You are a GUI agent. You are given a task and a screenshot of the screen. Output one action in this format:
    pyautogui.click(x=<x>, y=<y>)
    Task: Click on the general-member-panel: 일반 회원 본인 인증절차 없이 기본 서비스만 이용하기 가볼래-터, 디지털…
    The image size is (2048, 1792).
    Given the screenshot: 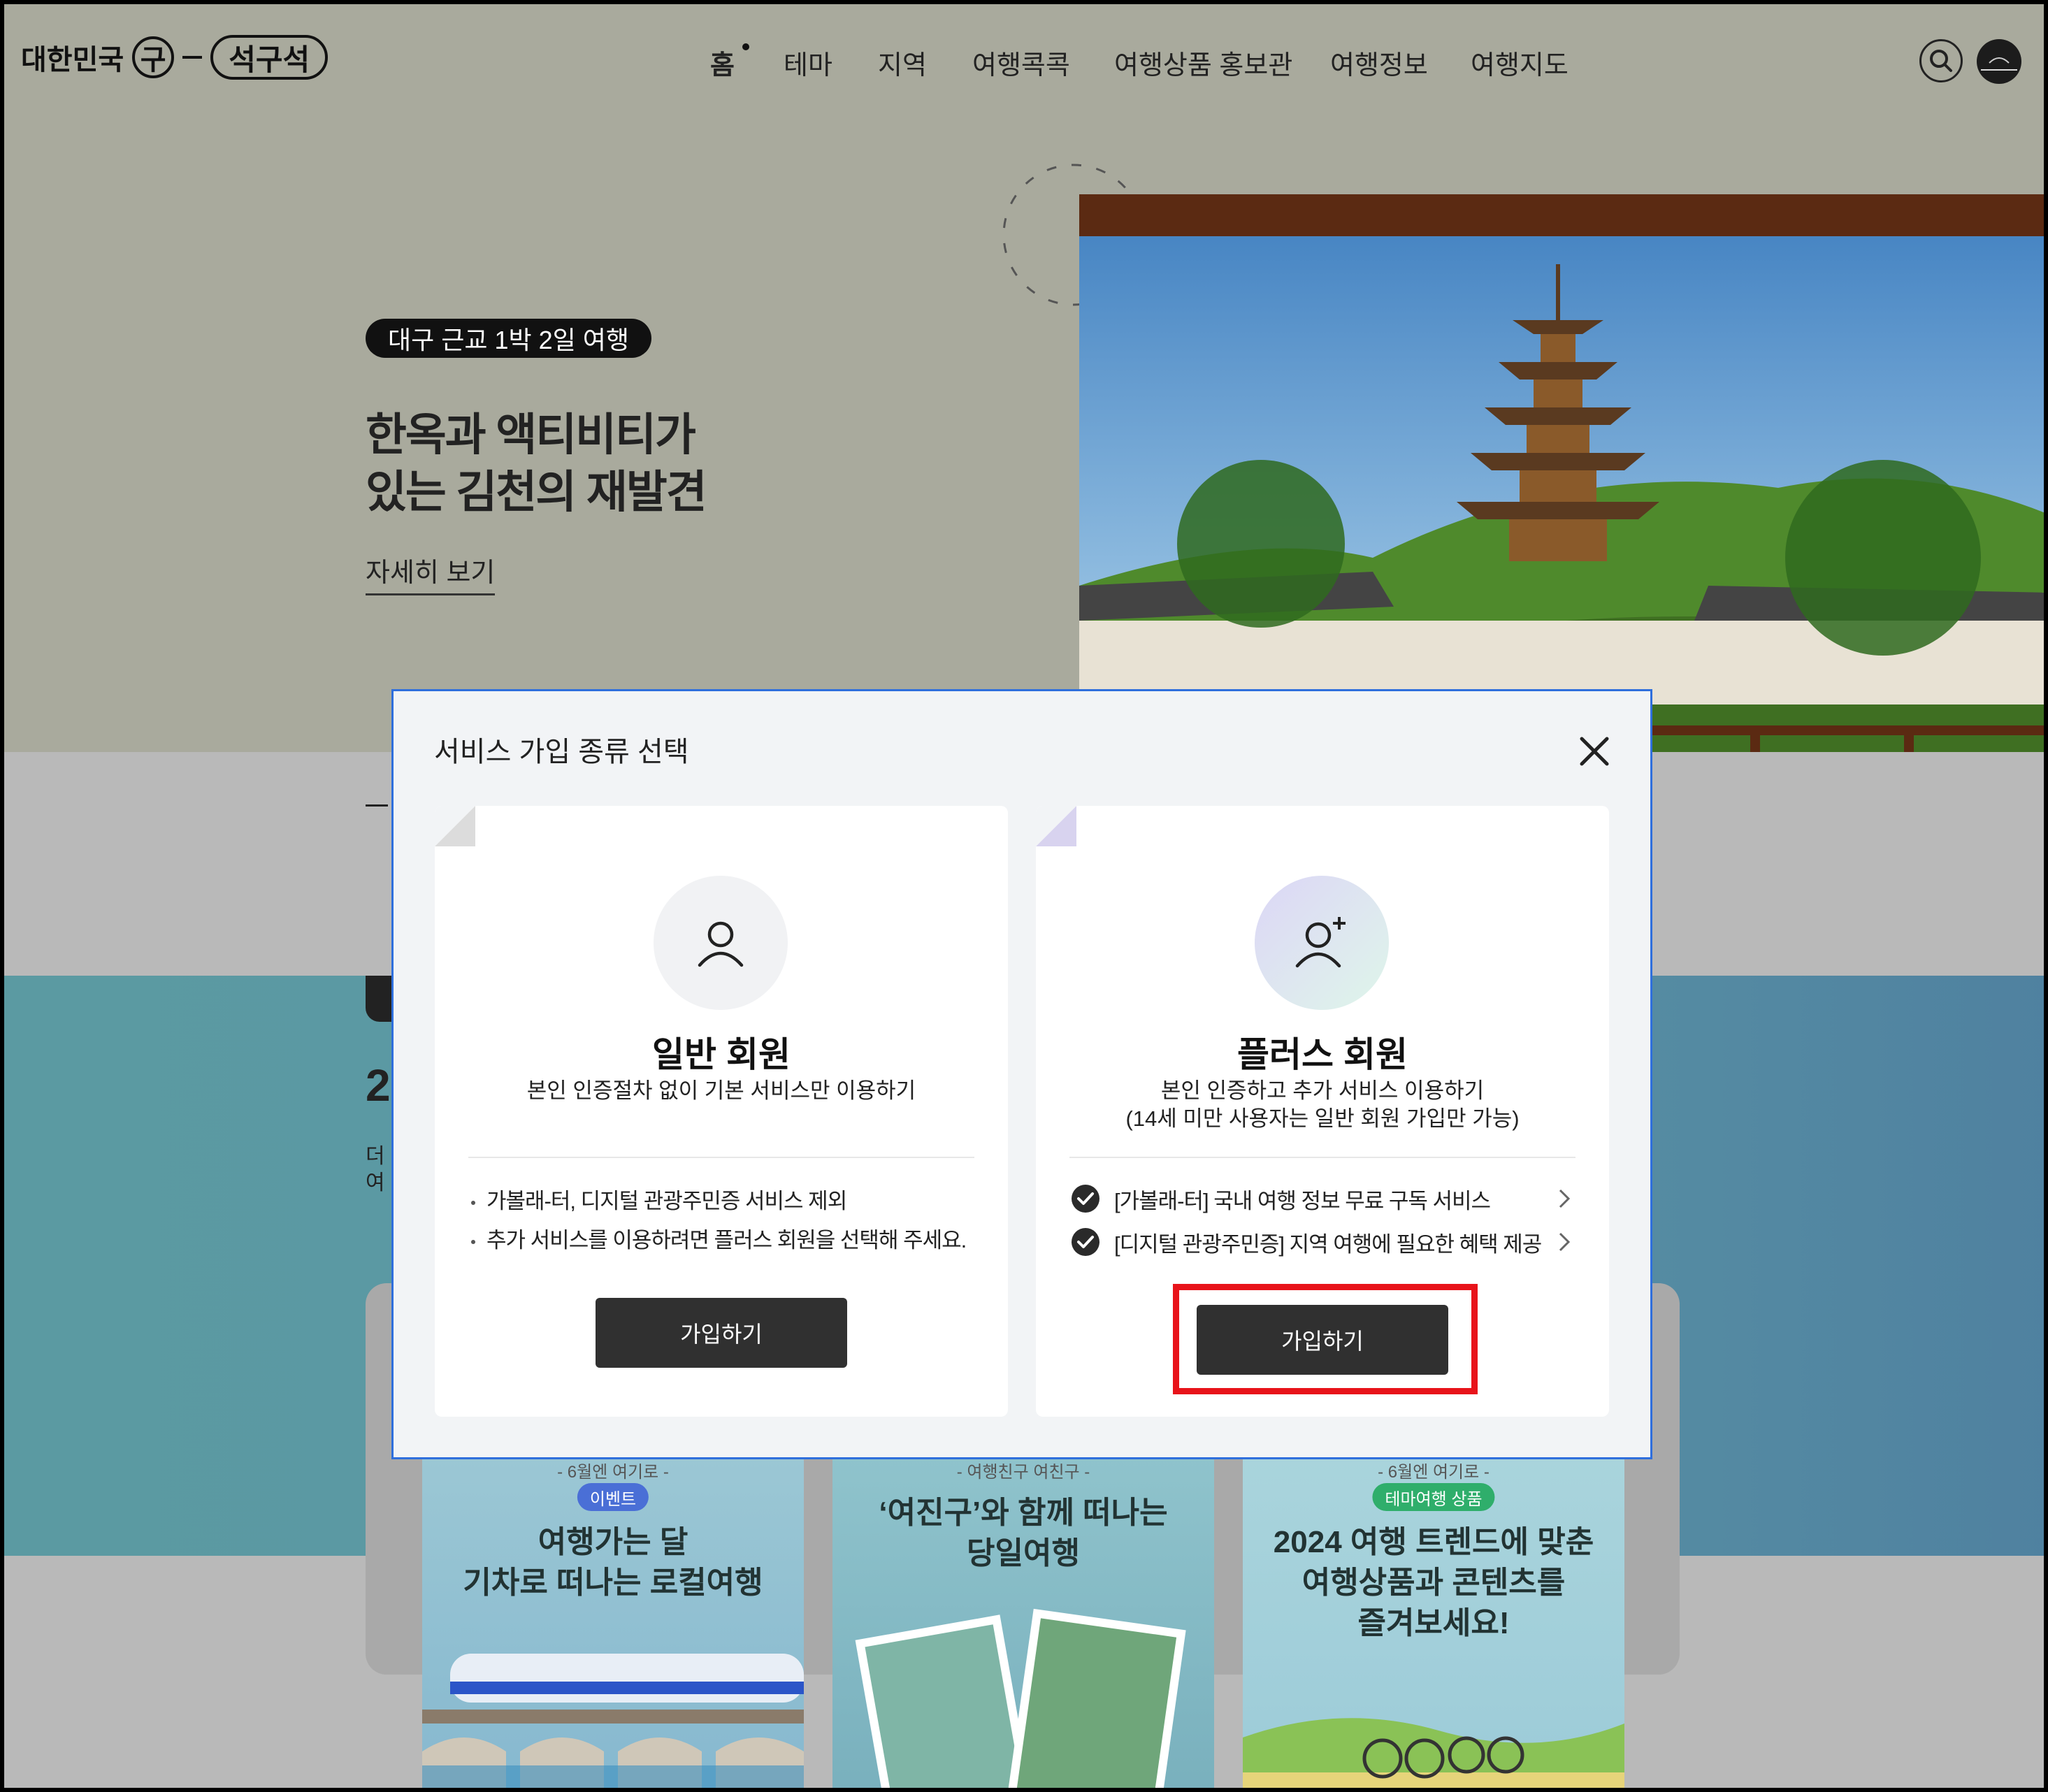 What is the action you would take?
    pyautogui.click(x=721, y=1111)
    